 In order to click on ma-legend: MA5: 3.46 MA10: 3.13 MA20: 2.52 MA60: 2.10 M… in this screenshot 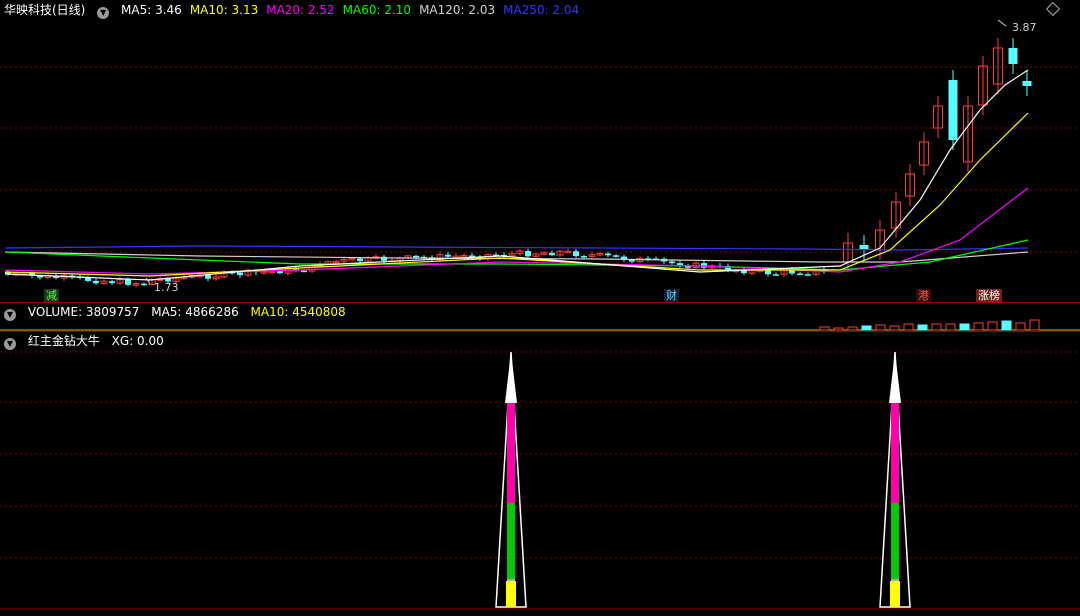, I will do `click(354, 10)`.